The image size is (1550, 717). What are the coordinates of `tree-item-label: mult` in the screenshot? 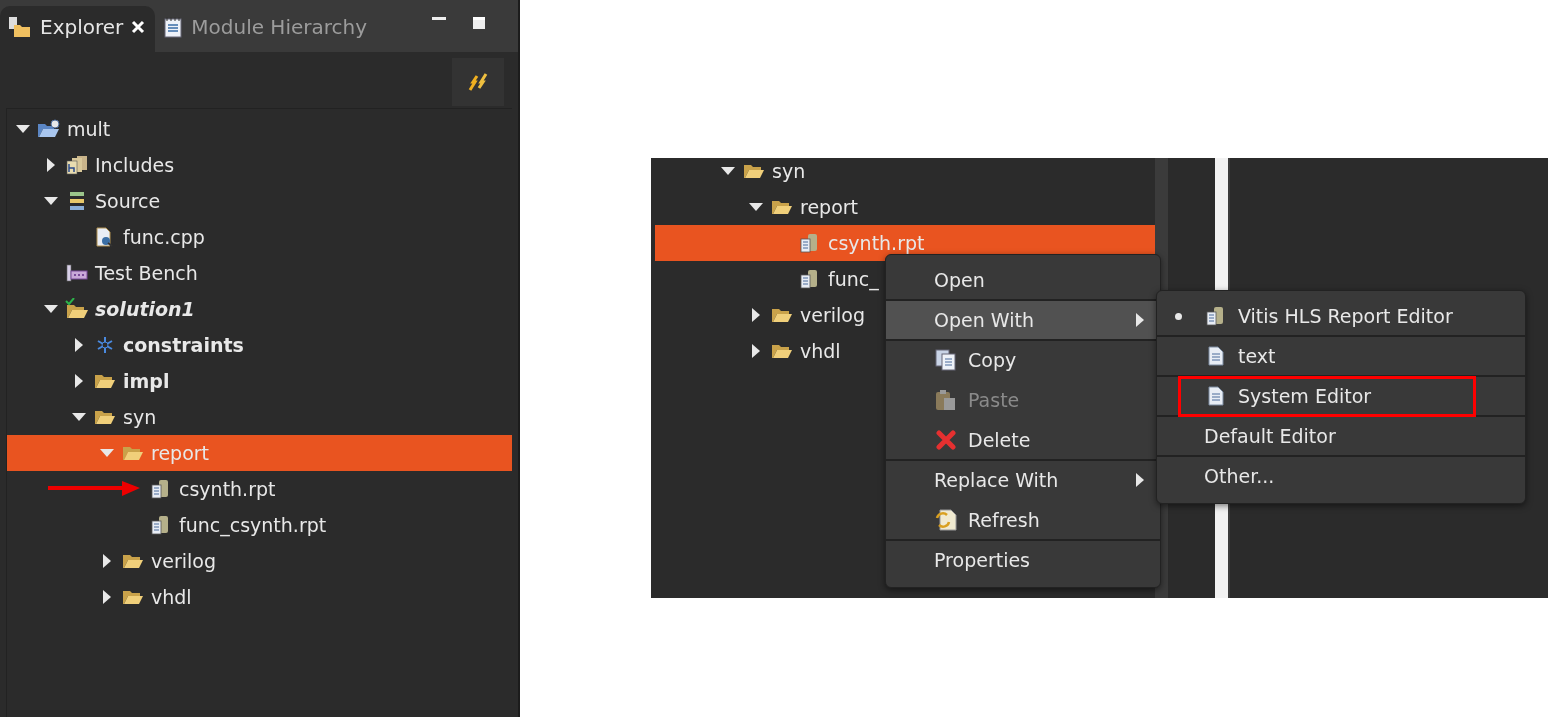 It's located at (89, 129).